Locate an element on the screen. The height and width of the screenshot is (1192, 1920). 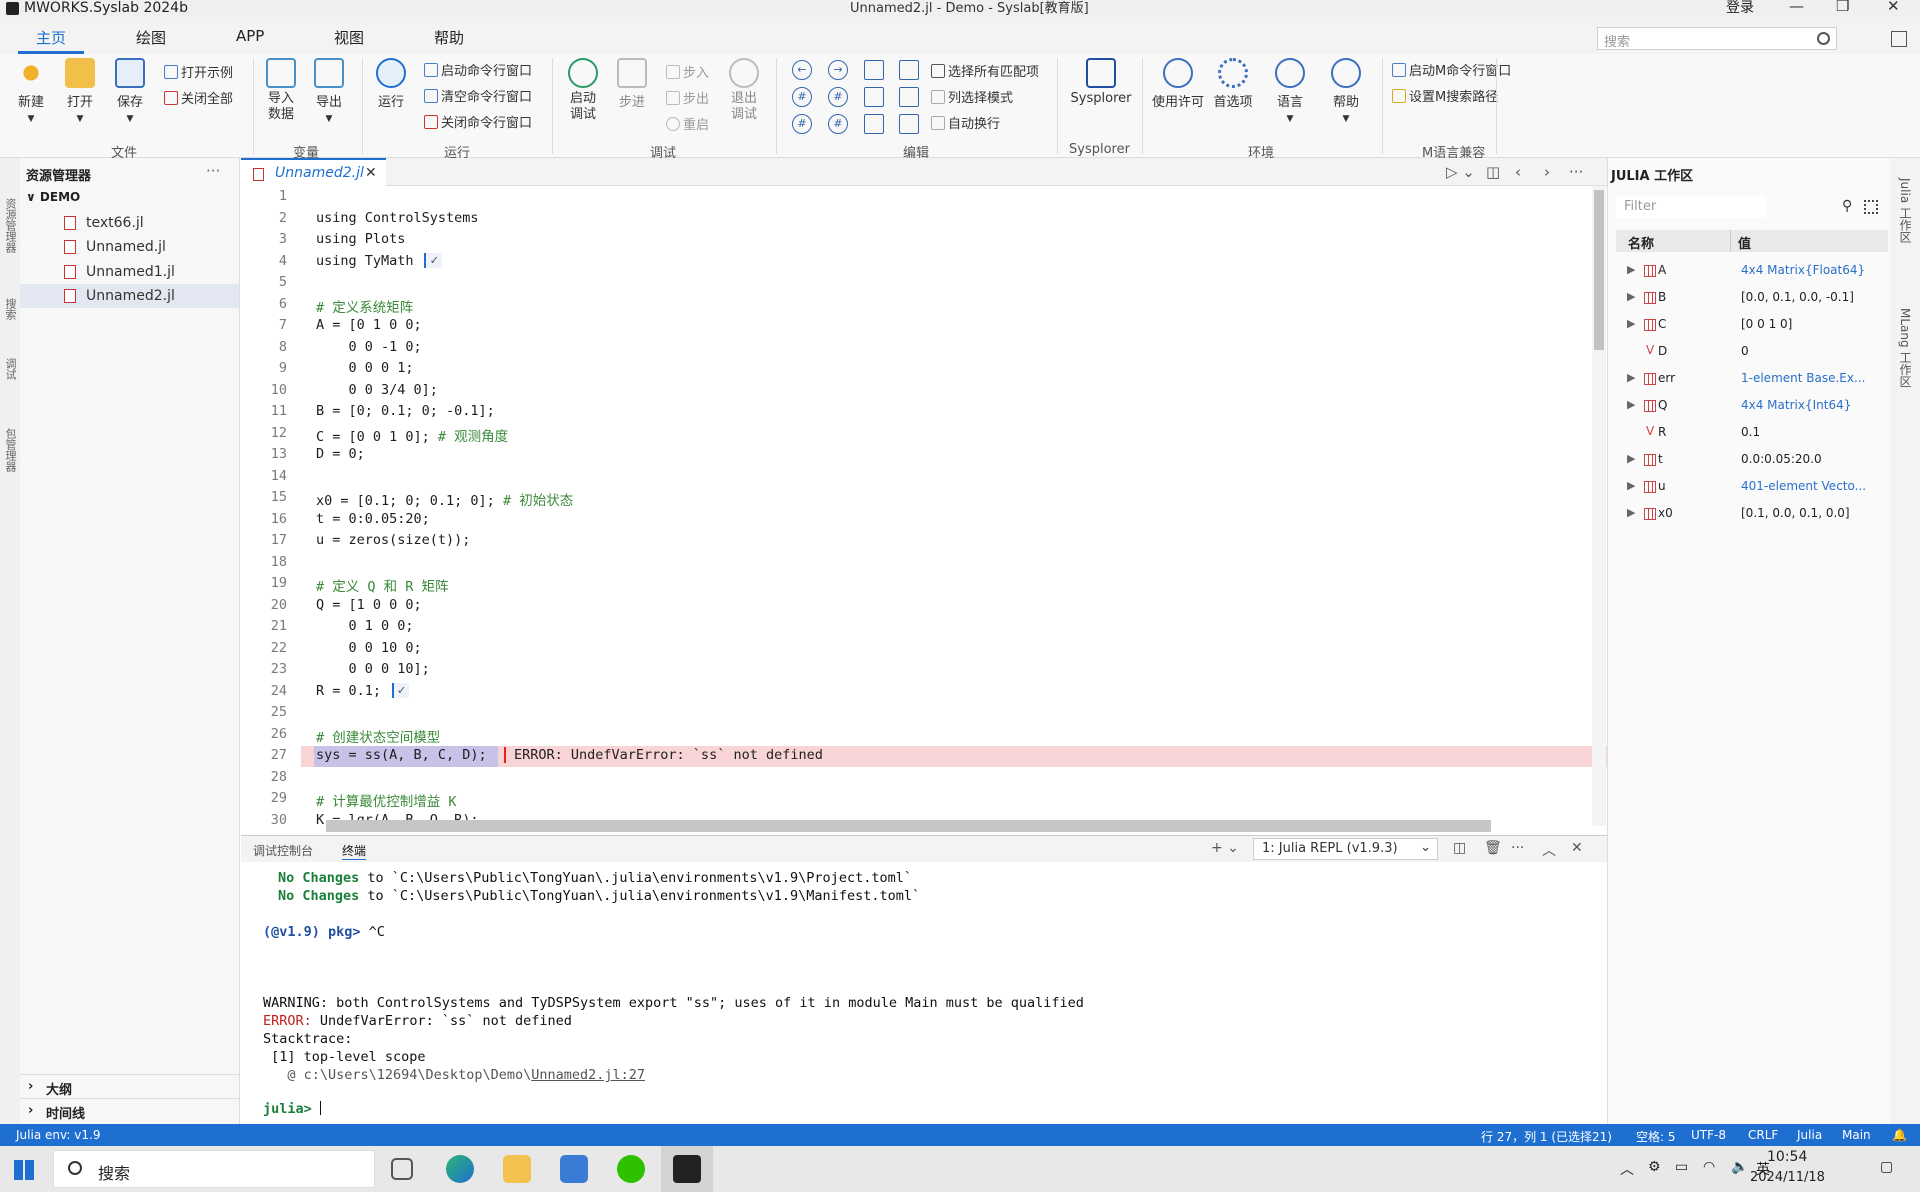
import-data-button: 导入 数据 is located at coordinates (281, 90).